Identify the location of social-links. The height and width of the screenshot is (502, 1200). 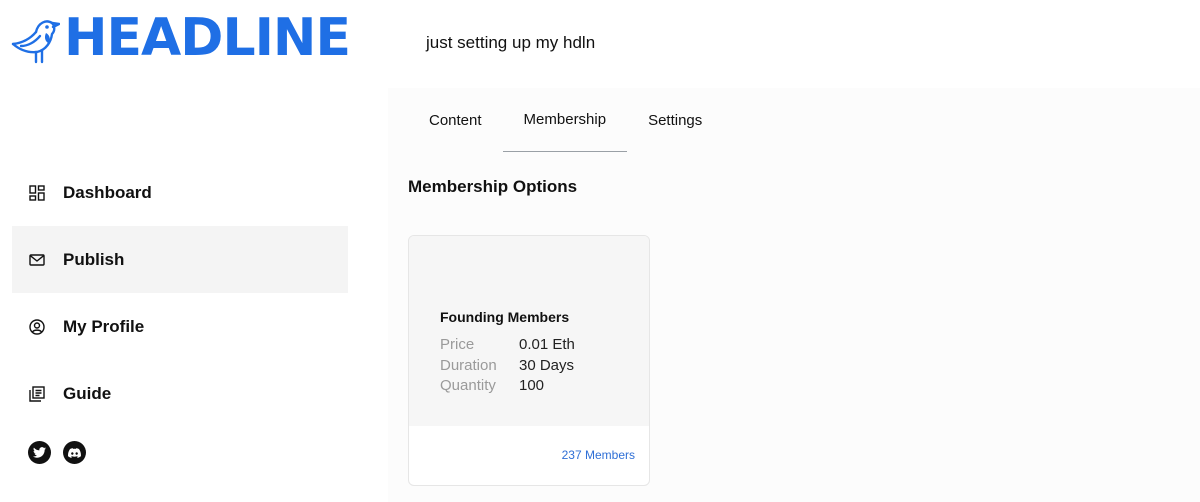
(57, 452).